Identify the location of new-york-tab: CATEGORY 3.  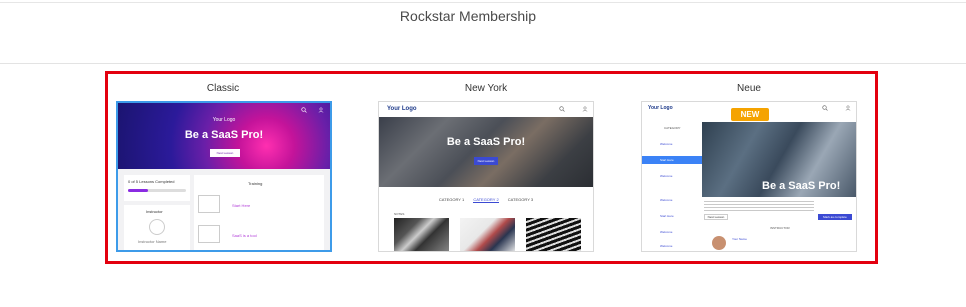
(520, 199).